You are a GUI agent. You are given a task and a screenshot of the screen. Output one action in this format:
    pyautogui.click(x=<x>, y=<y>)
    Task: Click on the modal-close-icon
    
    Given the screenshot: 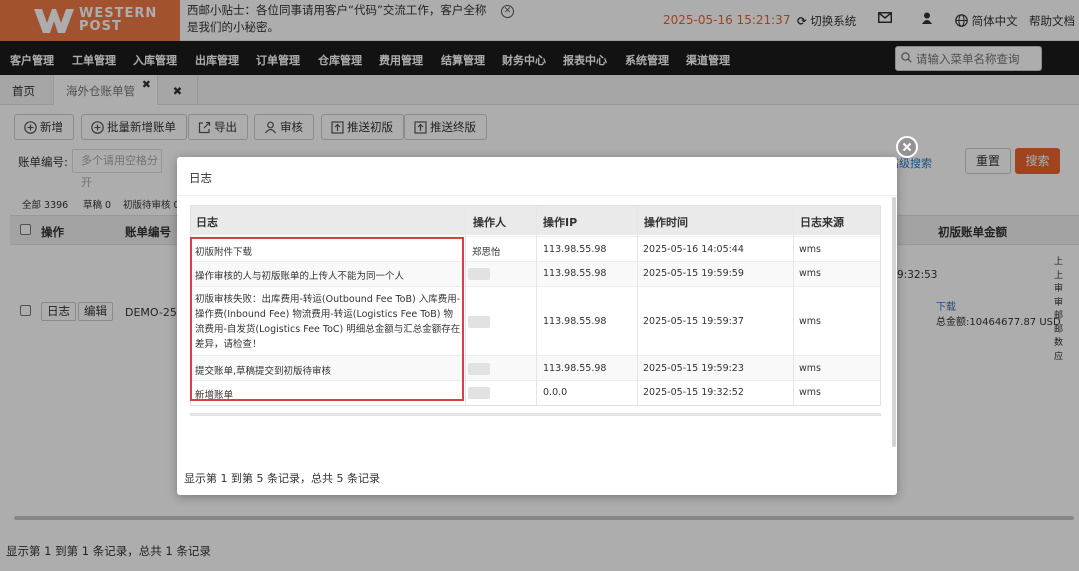 What is the action you would take?
    pyautogui.click(x=907, y=147)
    